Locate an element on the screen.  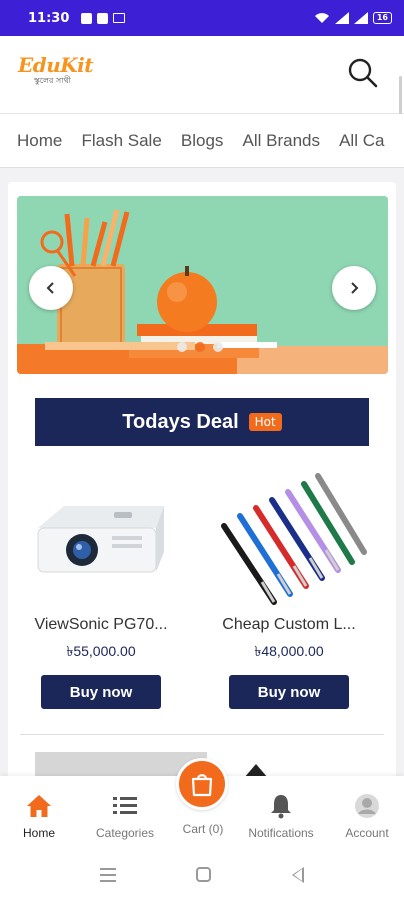
banner-prev-button is located at coordinates (51, 288).